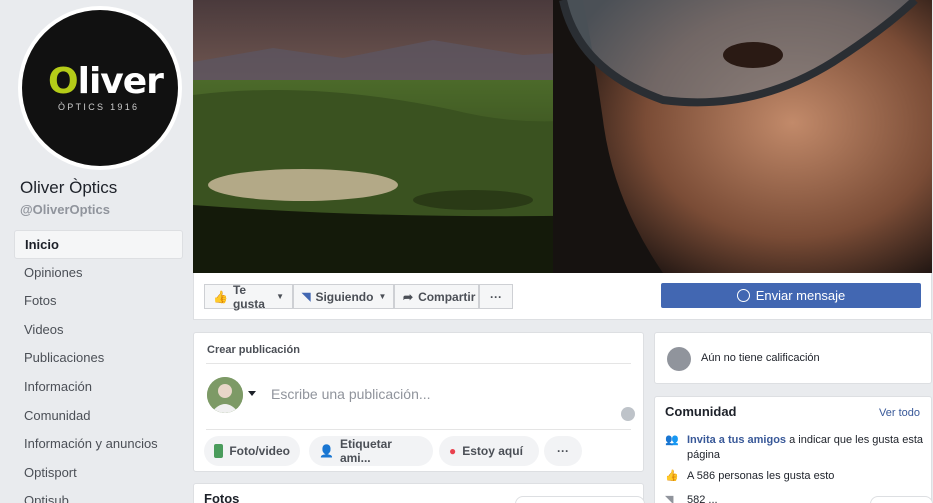  Describe the element at coordinates (628, 414) in the screenshot. I see `emoji-icon` at that location.